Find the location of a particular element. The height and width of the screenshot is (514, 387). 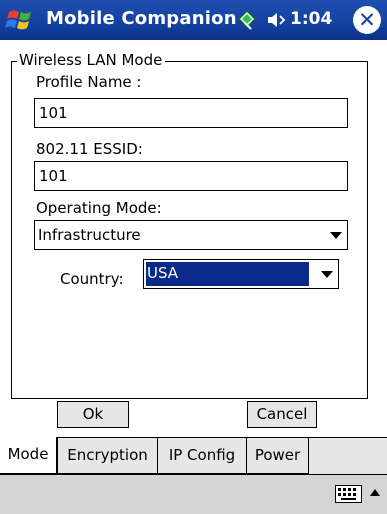

tab-ip-config: IP Config is located at coordinates (202, 455).